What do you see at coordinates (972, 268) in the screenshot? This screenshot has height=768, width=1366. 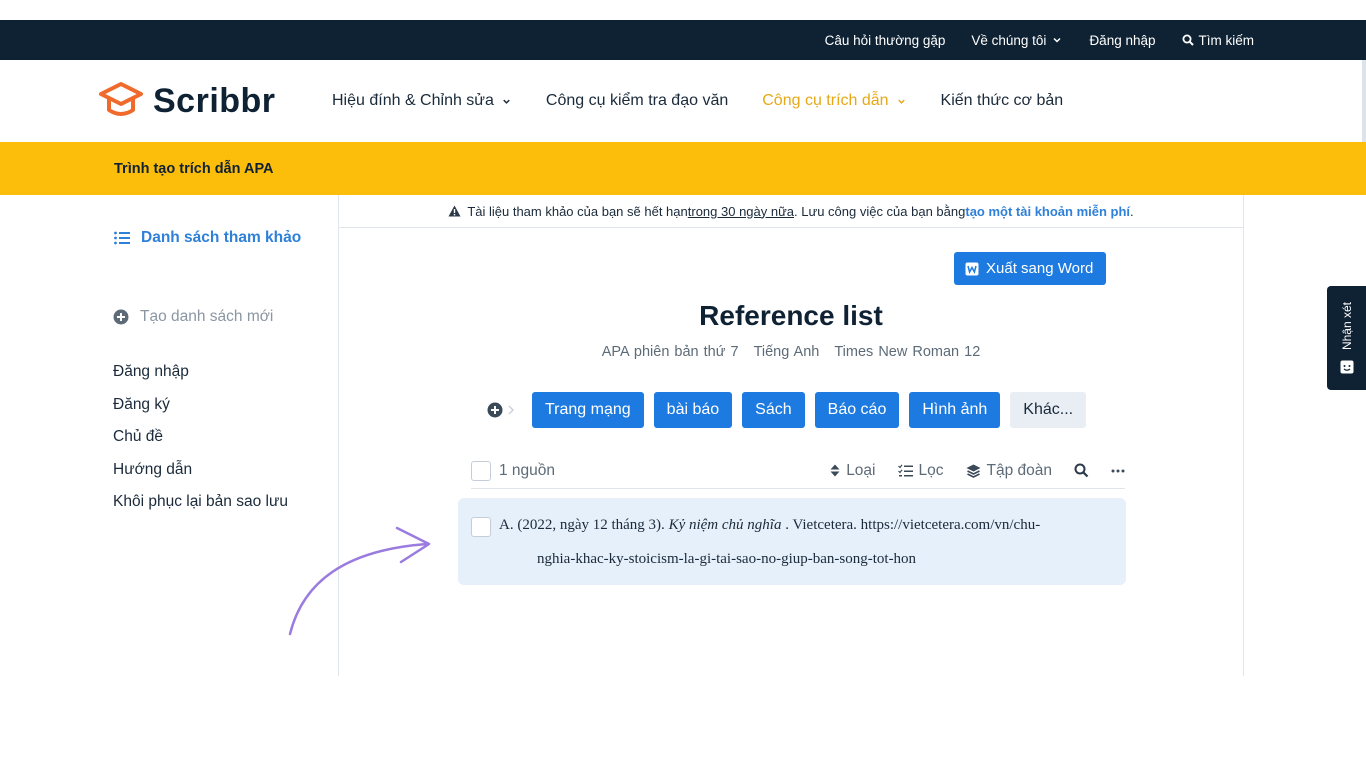 I see `word-icon` at bounding box center [972, 268].